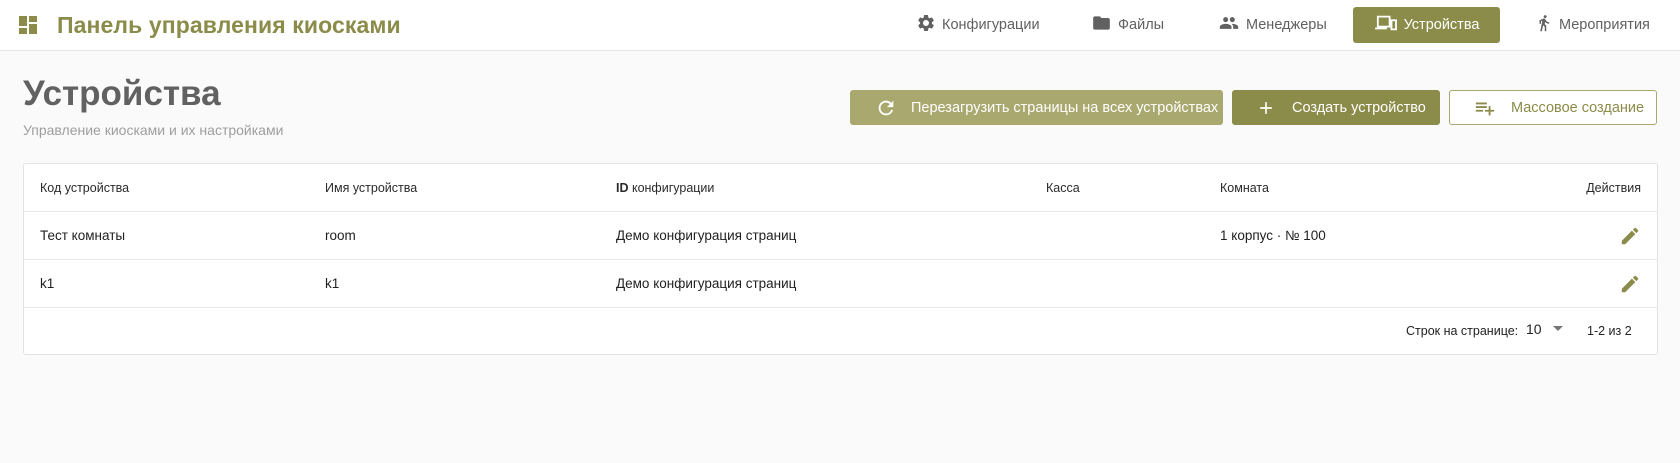 Image resolution: width=1680 pixels, height=463 pixels. I want to click on create-device-button: Создать устройство, so click(1336, 107).